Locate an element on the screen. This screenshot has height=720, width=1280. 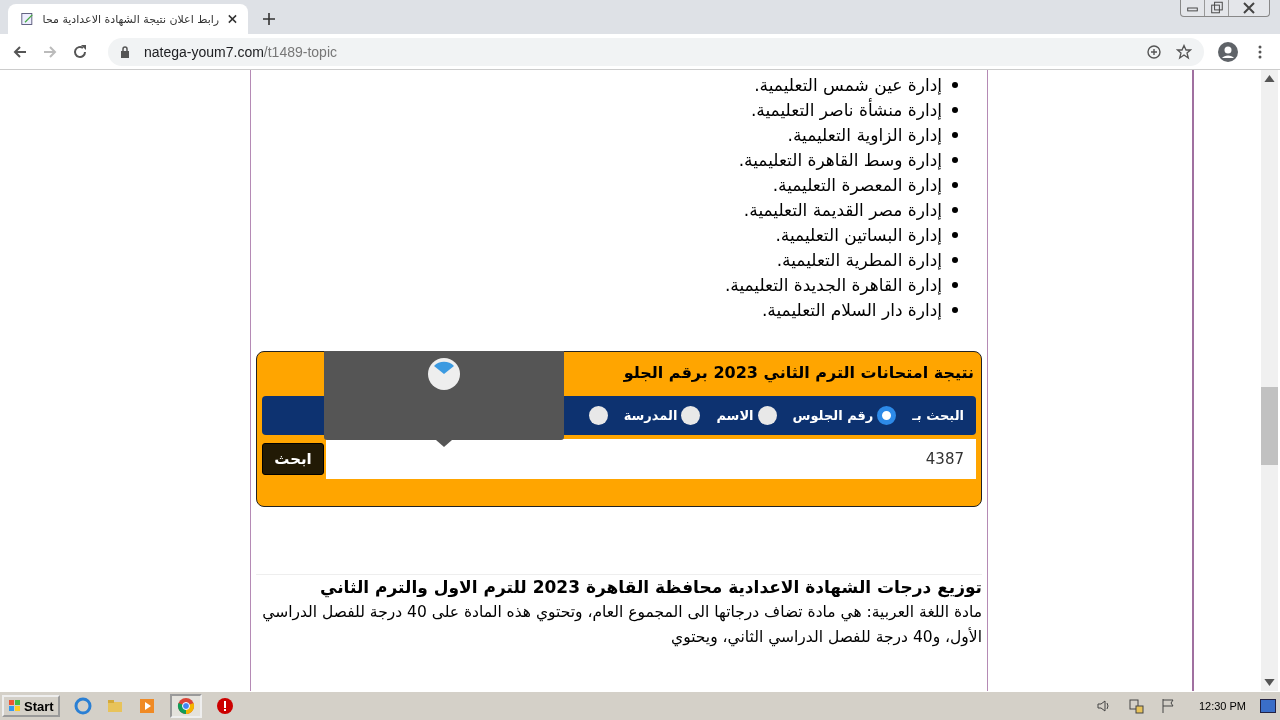
search-by-label: البحث بـ is located at coordinates (938, 415).